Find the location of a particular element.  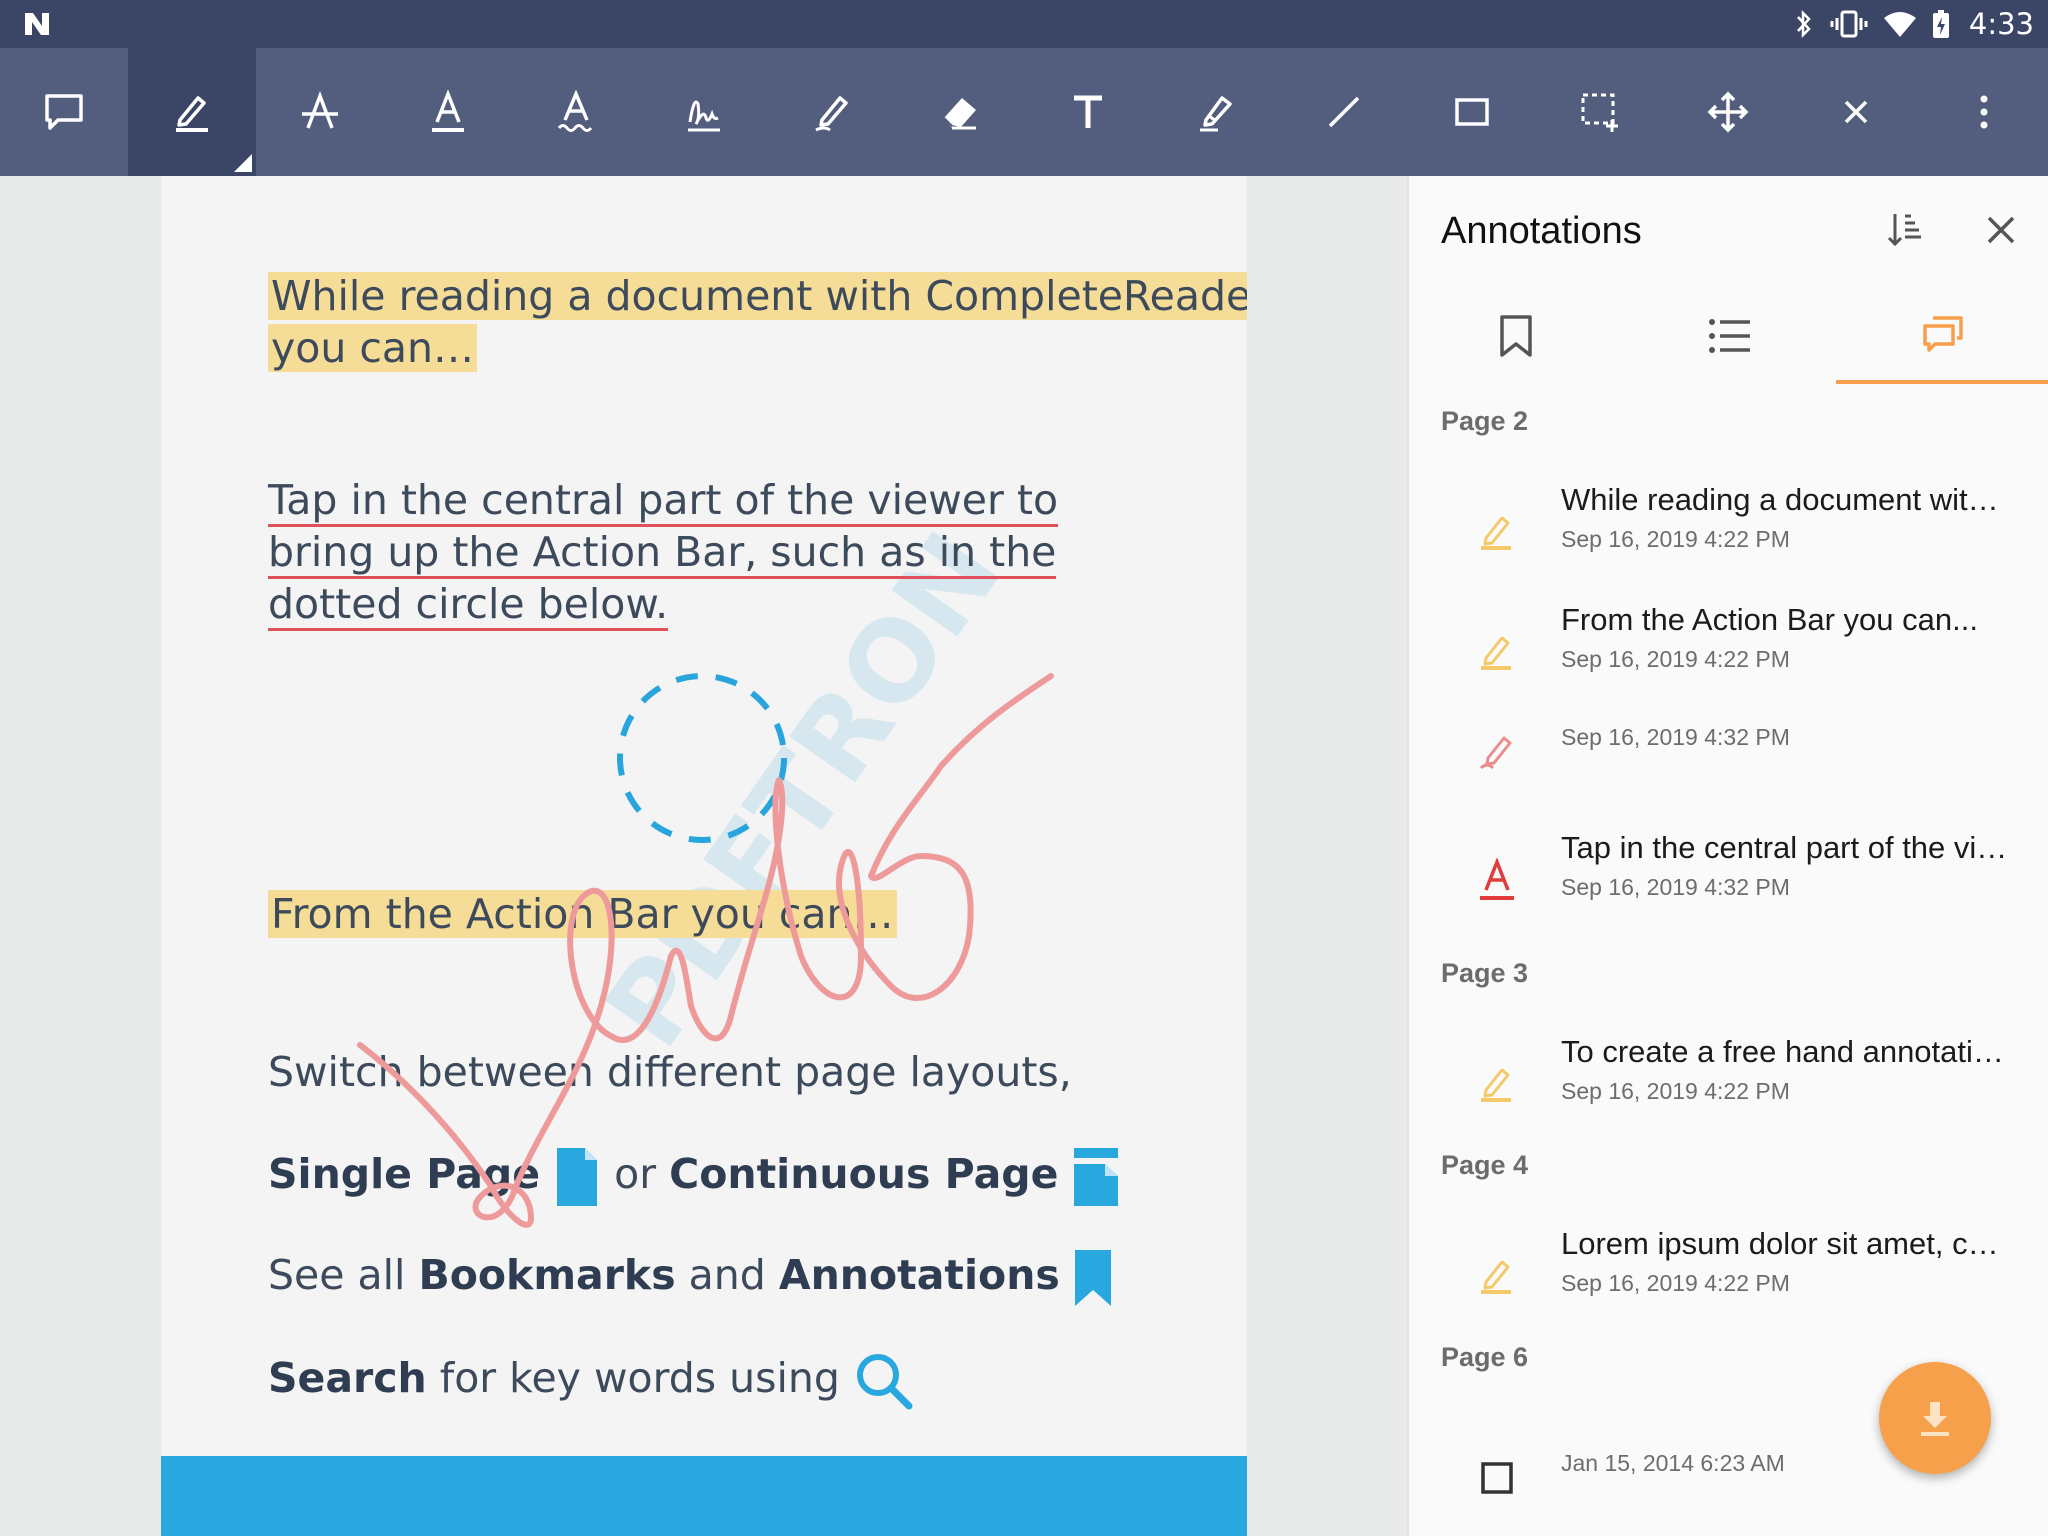

freetext-tool is located at coordinates (1088, 112).